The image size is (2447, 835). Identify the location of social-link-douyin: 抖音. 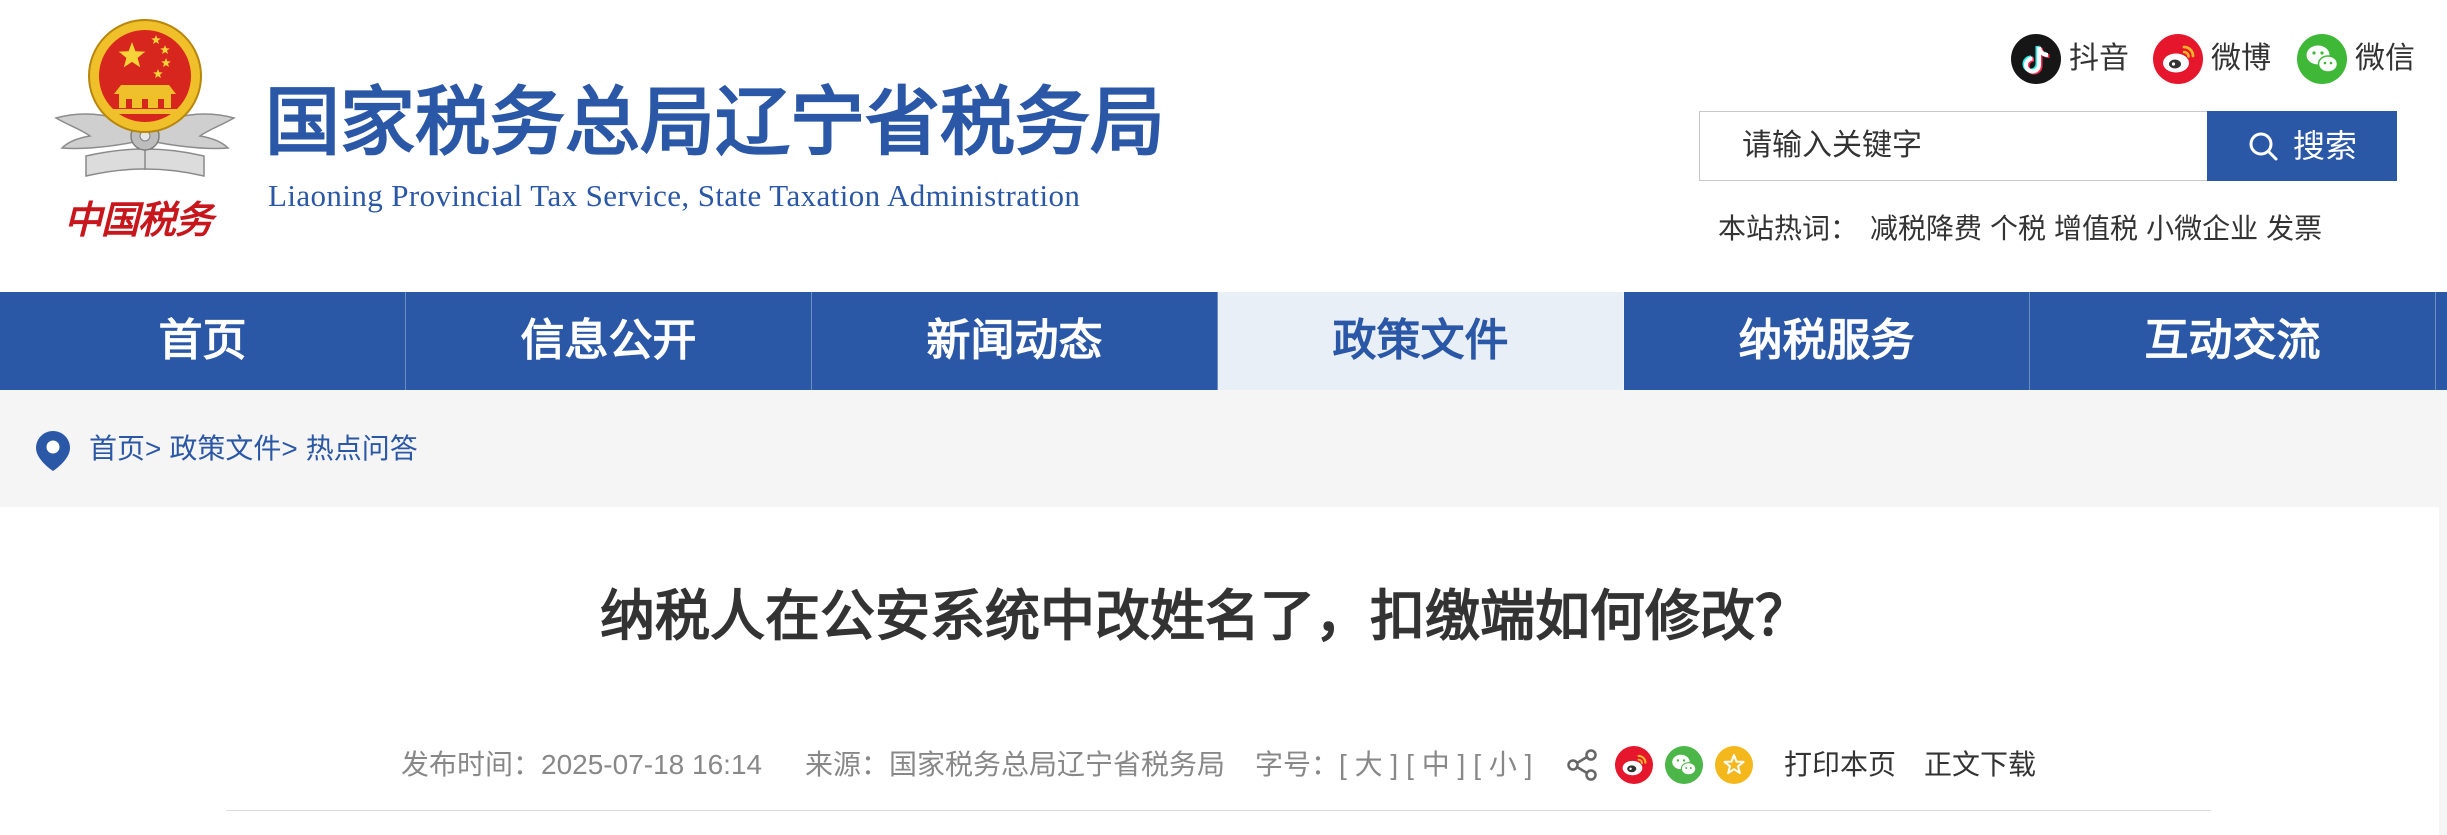
(2070, 59).